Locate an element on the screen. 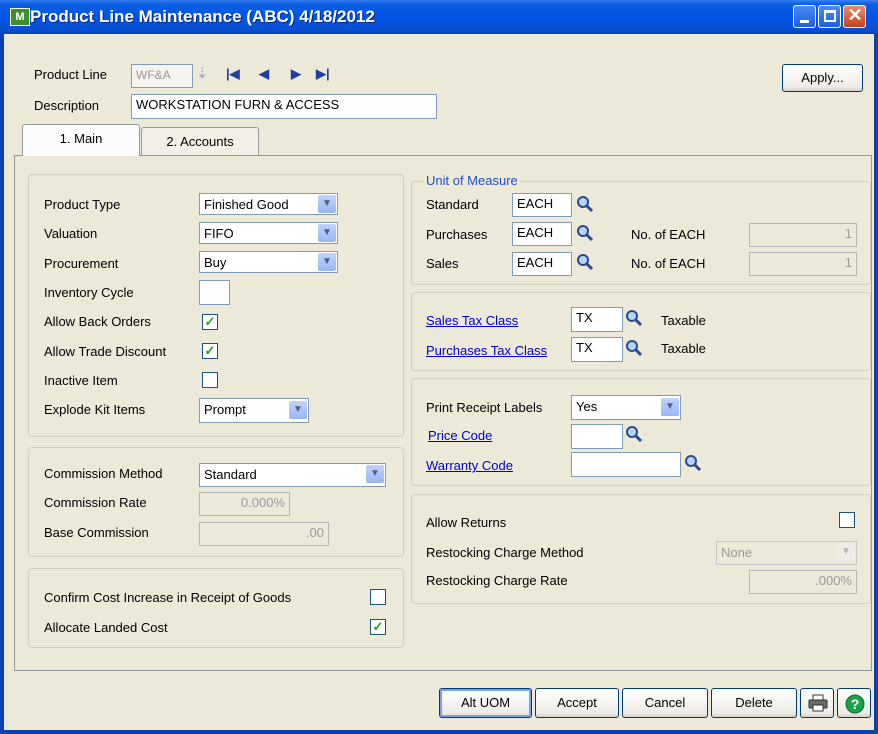 The height and width of the screenshot is (734, 878). warranty-code-input is located at coordinates (626, 464).